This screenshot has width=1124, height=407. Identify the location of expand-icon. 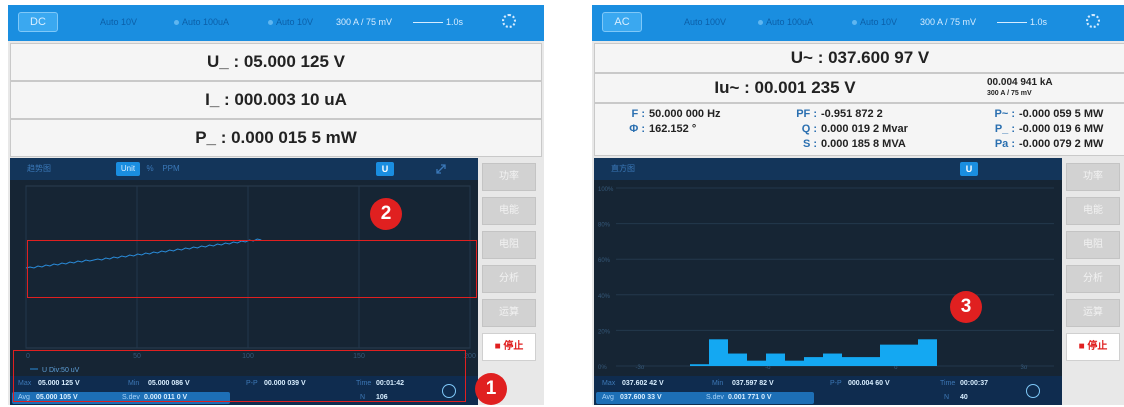
(441, 169).